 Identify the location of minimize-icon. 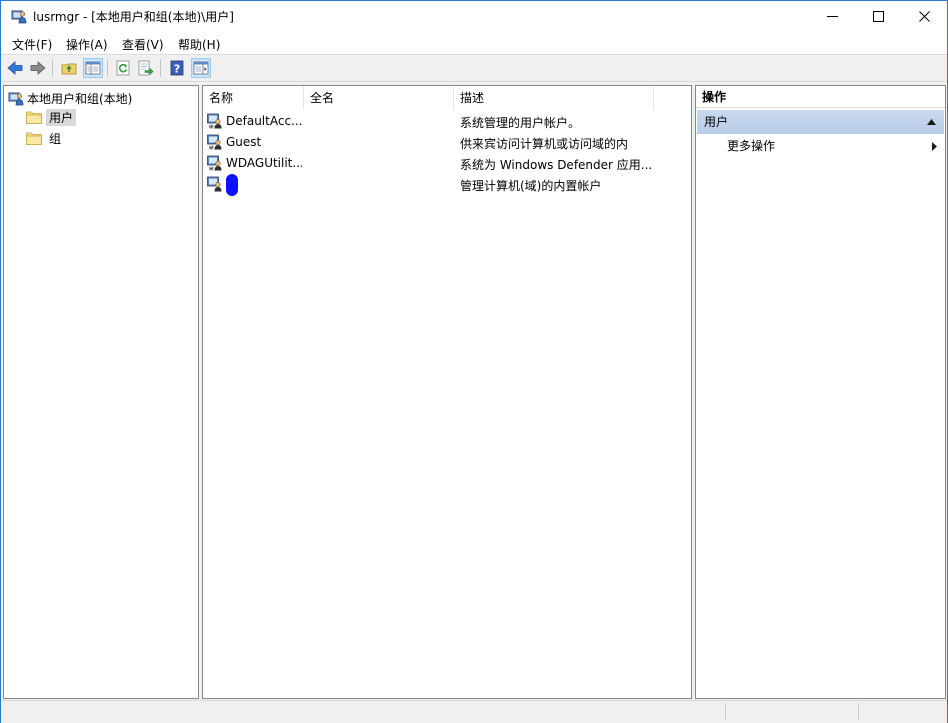
(832, 16).